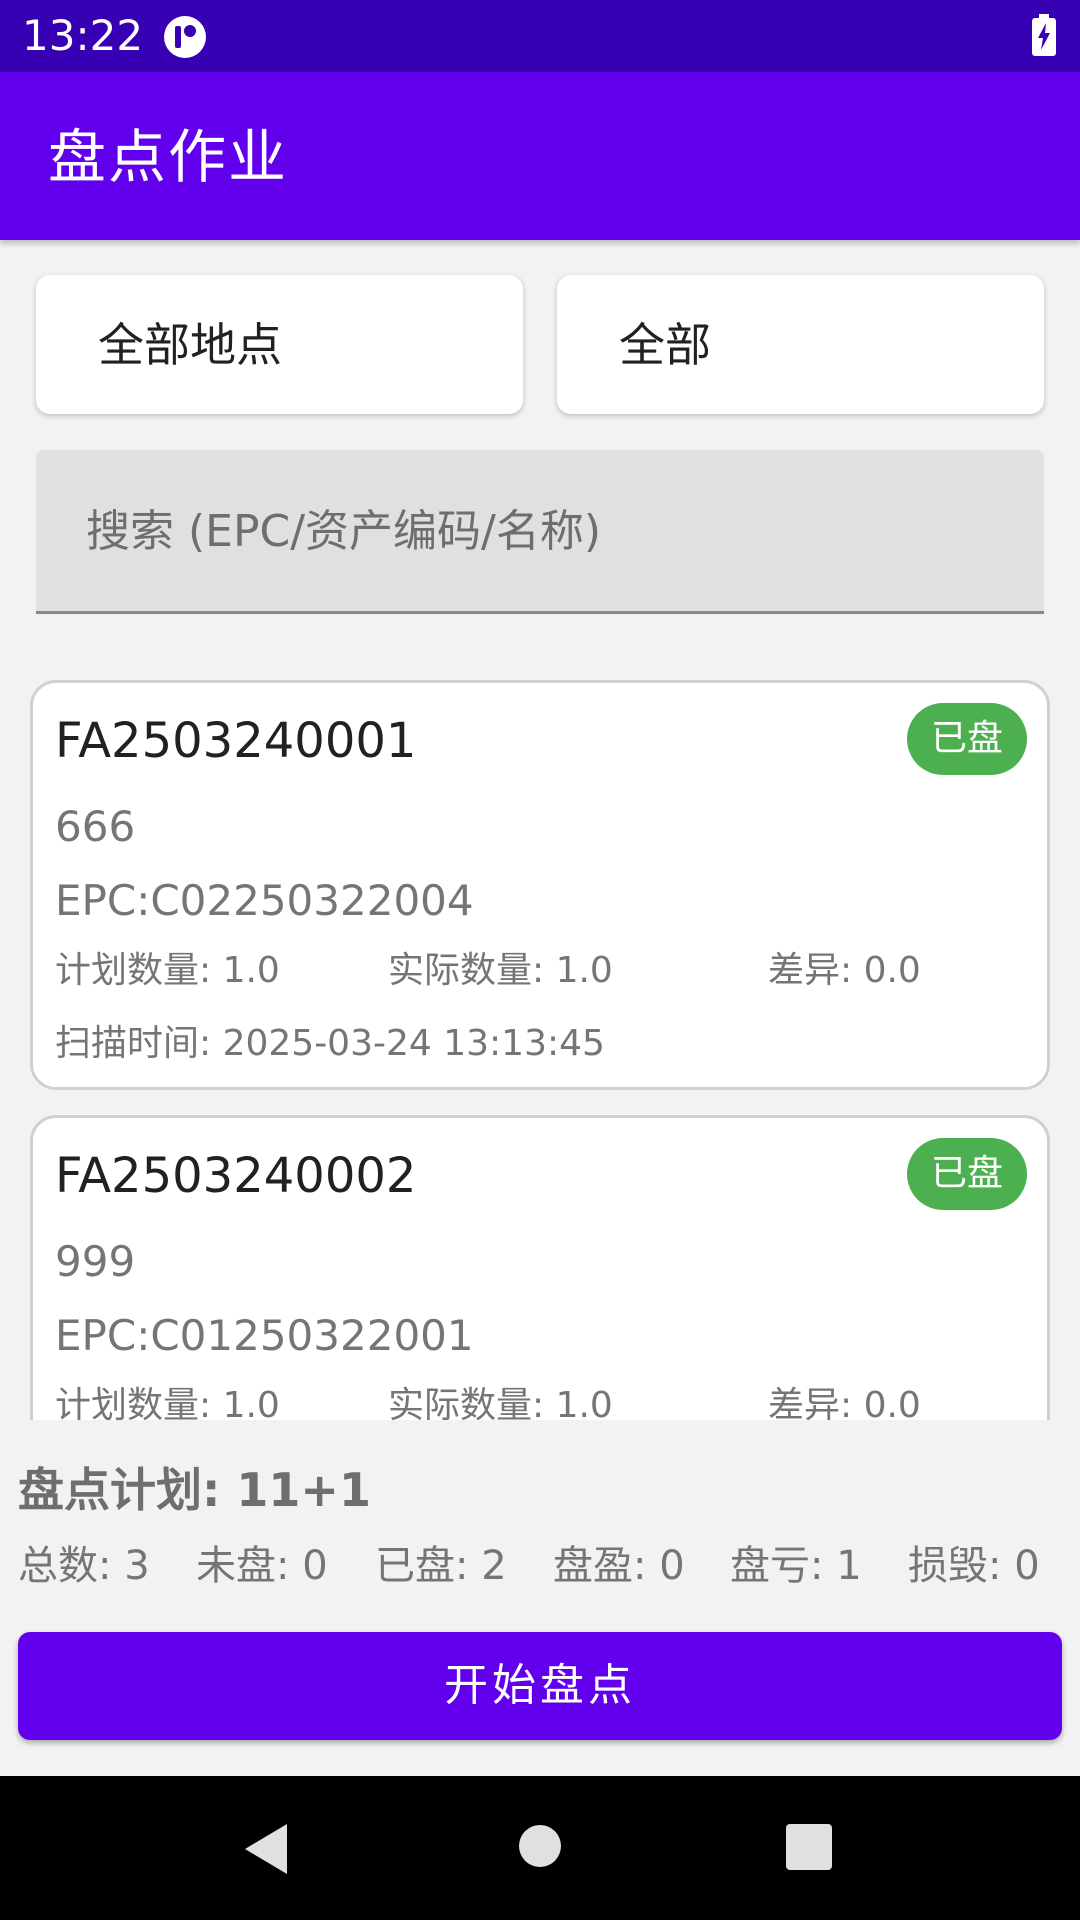 This screenshot has width=1080, height=1920. I want to click on location-filter-dropdown: 全部地点, so click(279, 344).